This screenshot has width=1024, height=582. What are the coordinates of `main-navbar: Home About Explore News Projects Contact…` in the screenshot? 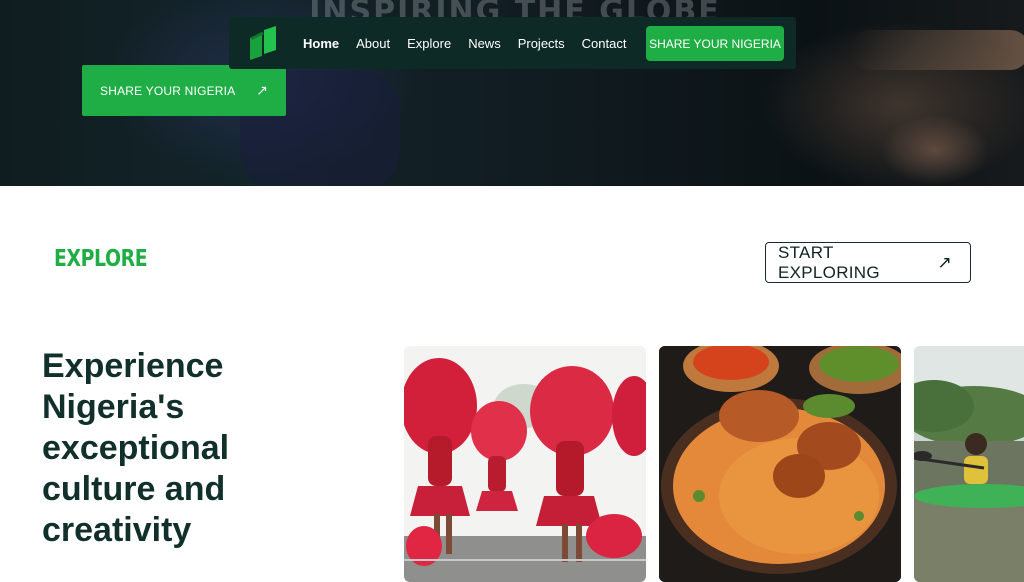 It's located at (512, 43).